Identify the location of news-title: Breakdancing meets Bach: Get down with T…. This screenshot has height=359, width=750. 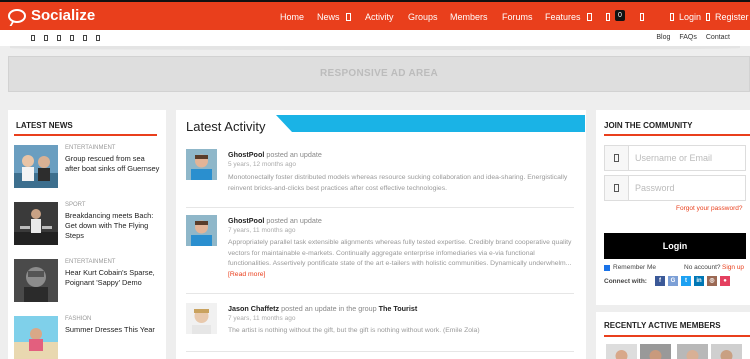
(112, 226).